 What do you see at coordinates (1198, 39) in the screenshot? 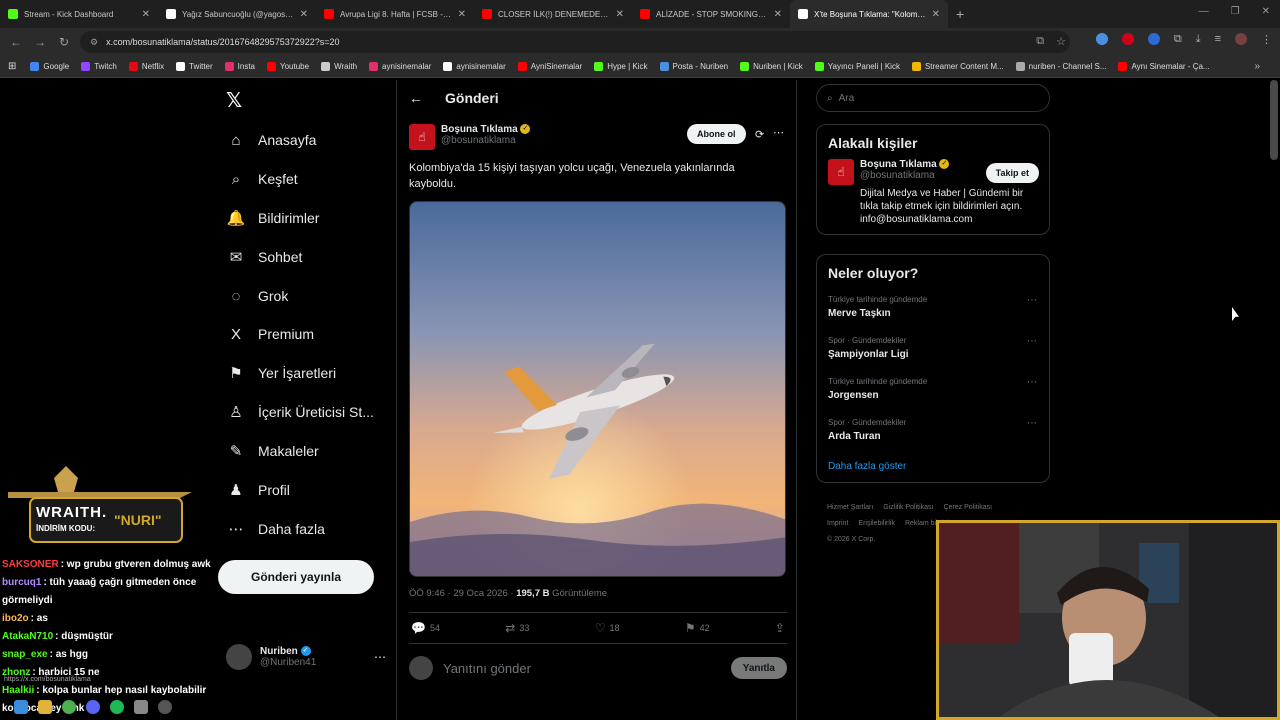
I see `download-icon: ⤓` at bounding box center [1198, 39].